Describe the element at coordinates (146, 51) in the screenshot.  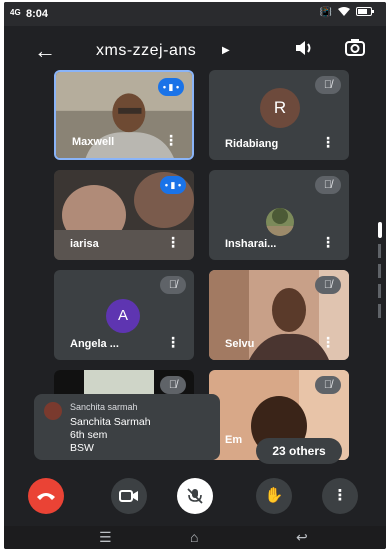
I see `meeting-code: xms-zzej-ans` at that location.